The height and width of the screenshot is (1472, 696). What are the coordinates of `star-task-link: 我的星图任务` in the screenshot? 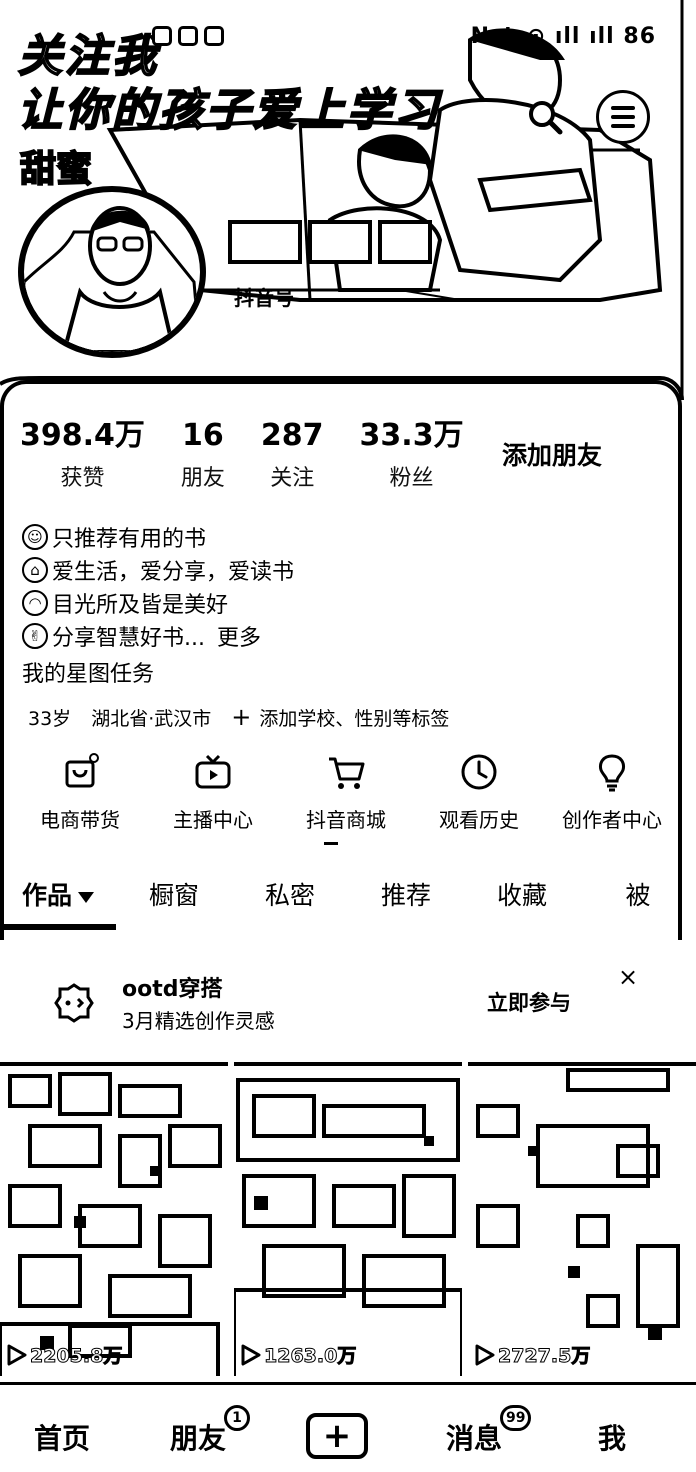 It's located at (88, 672).